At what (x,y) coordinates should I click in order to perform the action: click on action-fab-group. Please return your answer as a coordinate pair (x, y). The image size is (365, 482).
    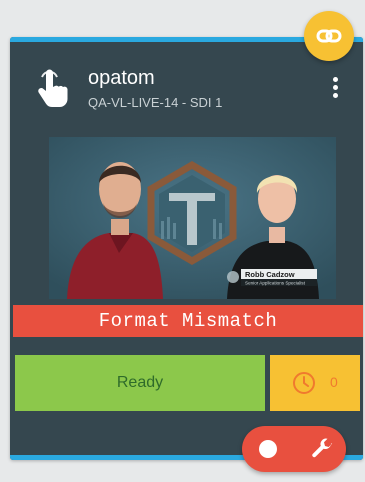
    Looking at the image, I should click on (294, 449).